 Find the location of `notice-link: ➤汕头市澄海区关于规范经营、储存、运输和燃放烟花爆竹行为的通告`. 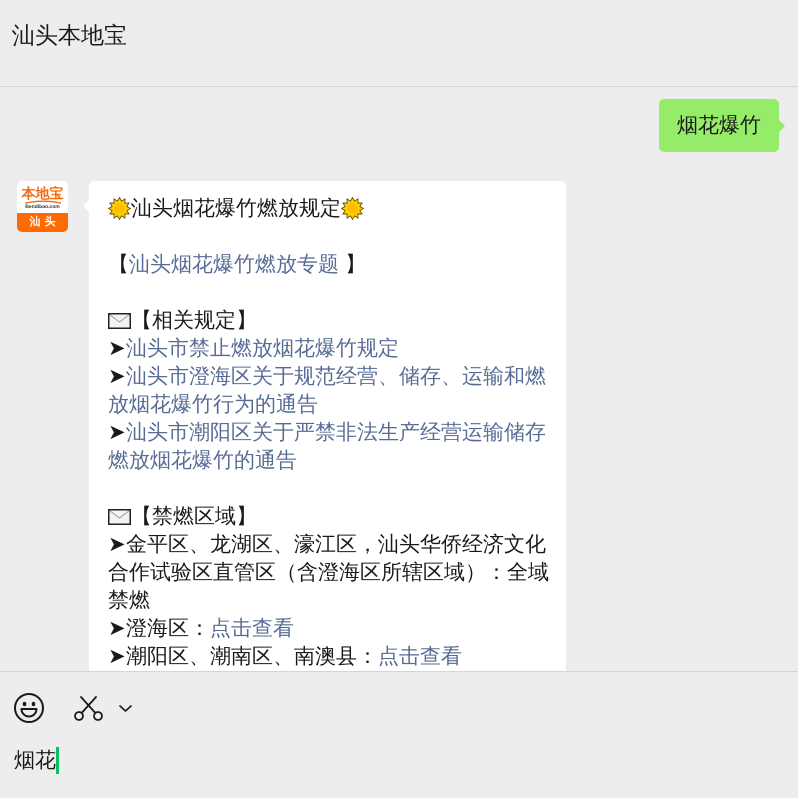

notice-link: ➤汕头市澄海区关于规范经营、储存、运输和燃放烟花爆竹行为的通告 is located at coordinates (330, 391).